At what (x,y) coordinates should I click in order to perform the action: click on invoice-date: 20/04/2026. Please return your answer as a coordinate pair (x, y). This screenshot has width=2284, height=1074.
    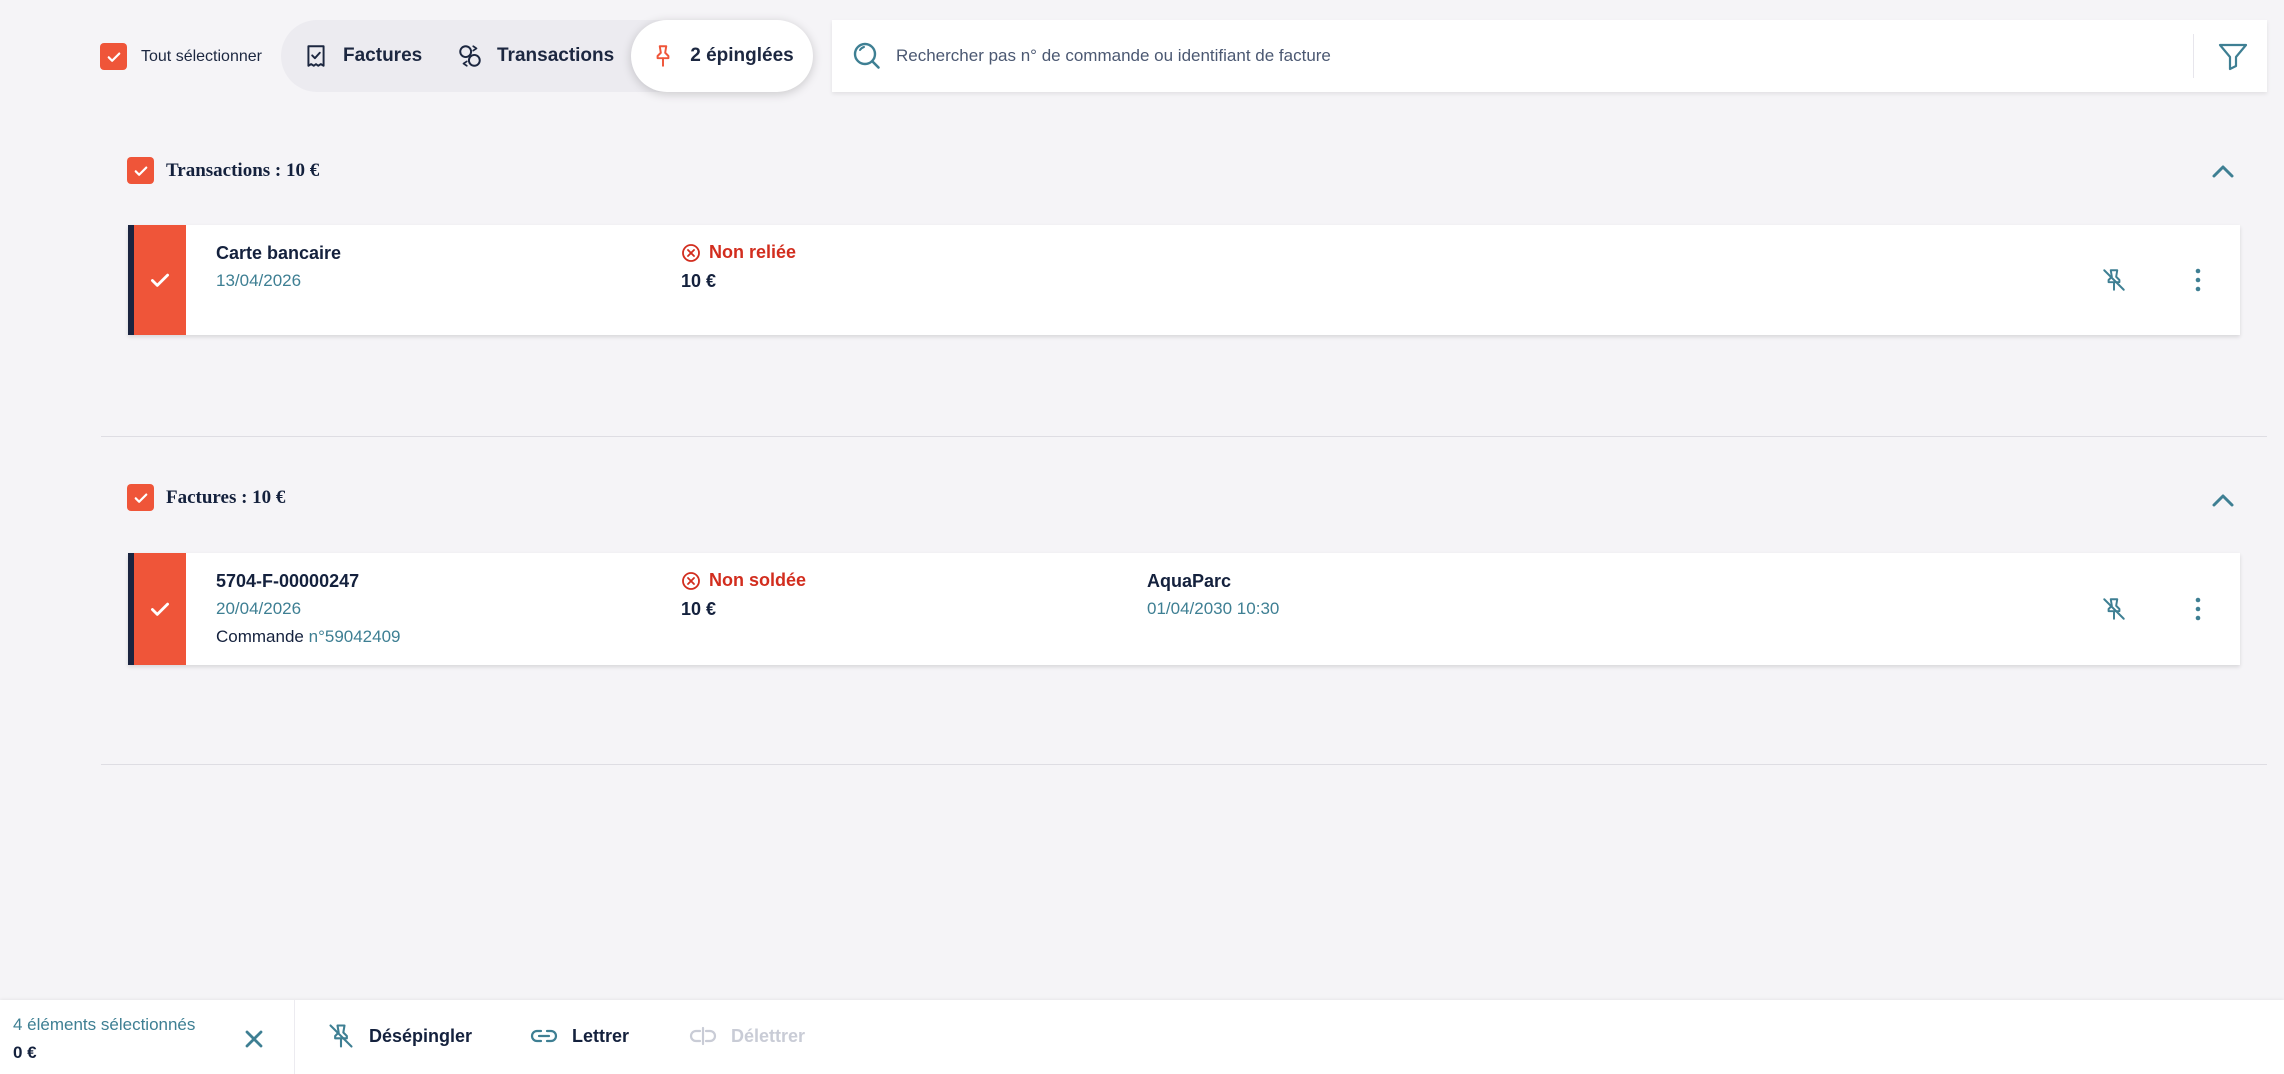
    Looking at the image, I should click on (259, 608).